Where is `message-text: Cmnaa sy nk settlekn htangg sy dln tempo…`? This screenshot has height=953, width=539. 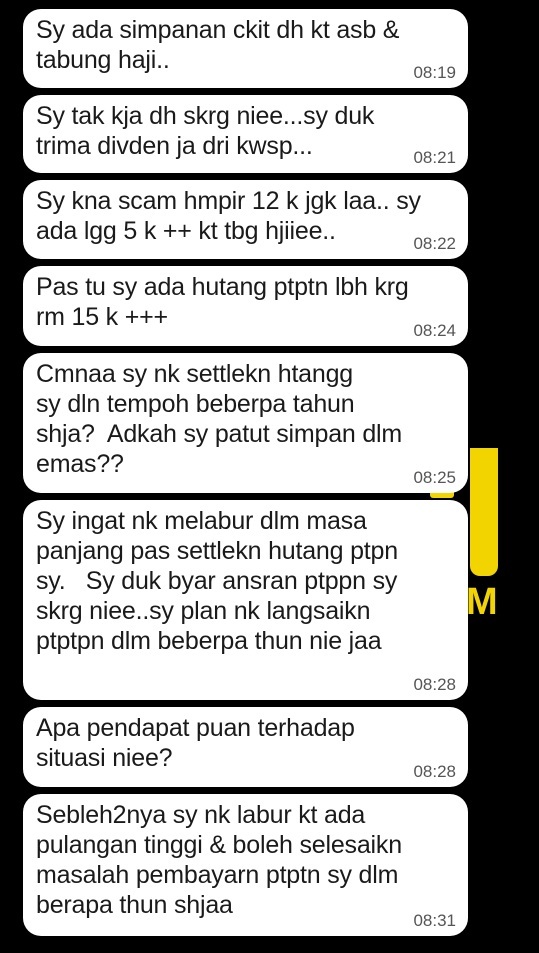
message-text: Cmnaa sy nk settlekn htangg sy dln tempo… is located at coordinates (219, 419).